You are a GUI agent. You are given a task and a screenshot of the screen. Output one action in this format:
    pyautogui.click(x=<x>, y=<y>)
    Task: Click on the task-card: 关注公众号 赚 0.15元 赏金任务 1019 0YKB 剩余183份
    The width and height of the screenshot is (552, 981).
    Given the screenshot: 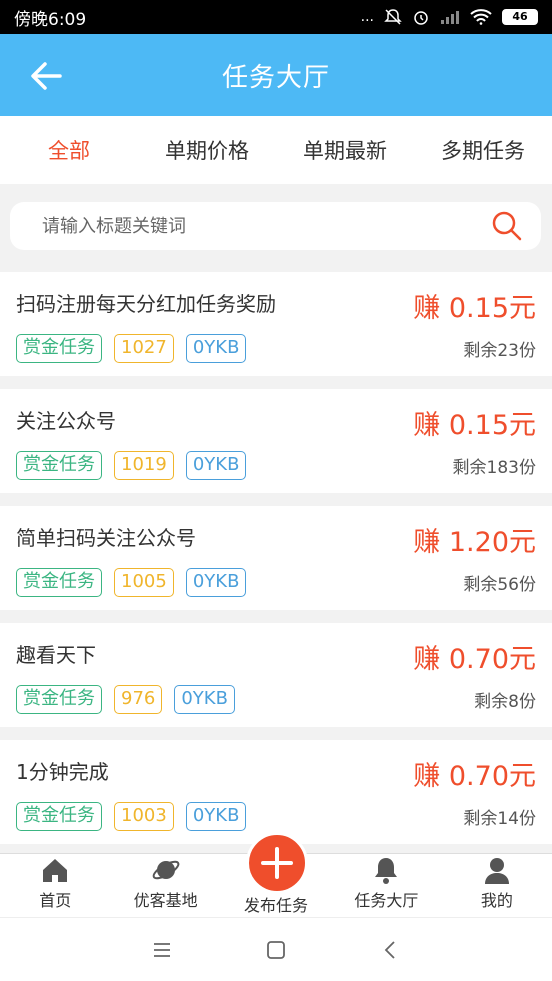 What is the action you would take?
    pyautogui.click(x=276, y=441)
    